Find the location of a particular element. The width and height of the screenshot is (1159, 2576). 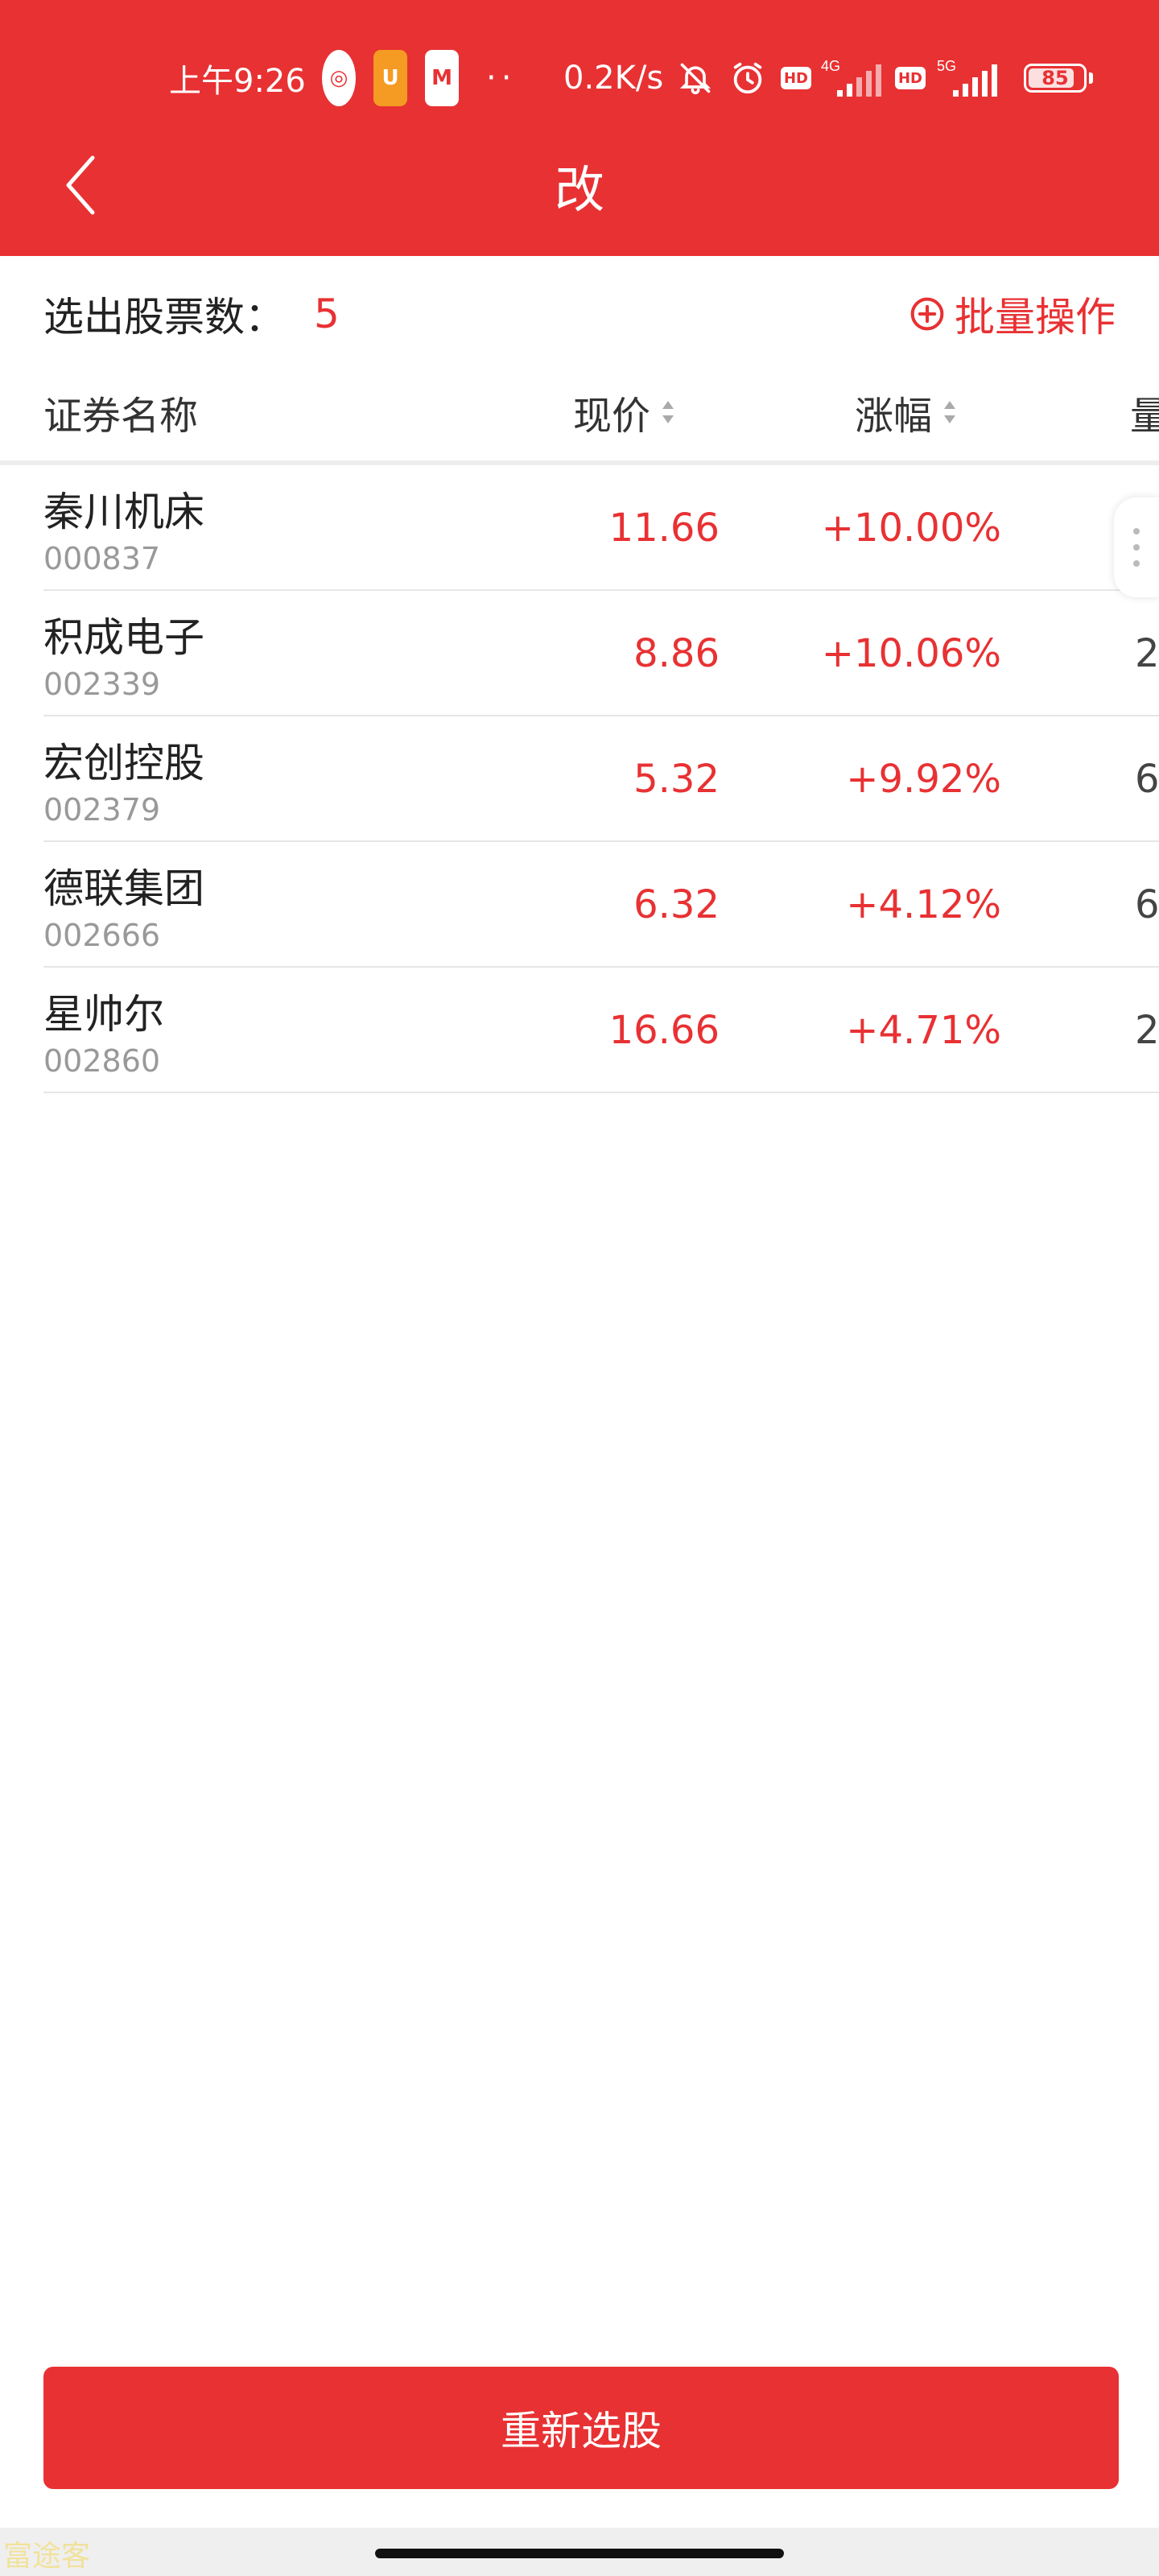

battery-icon: 85 is located at coordinates (1058, 78).